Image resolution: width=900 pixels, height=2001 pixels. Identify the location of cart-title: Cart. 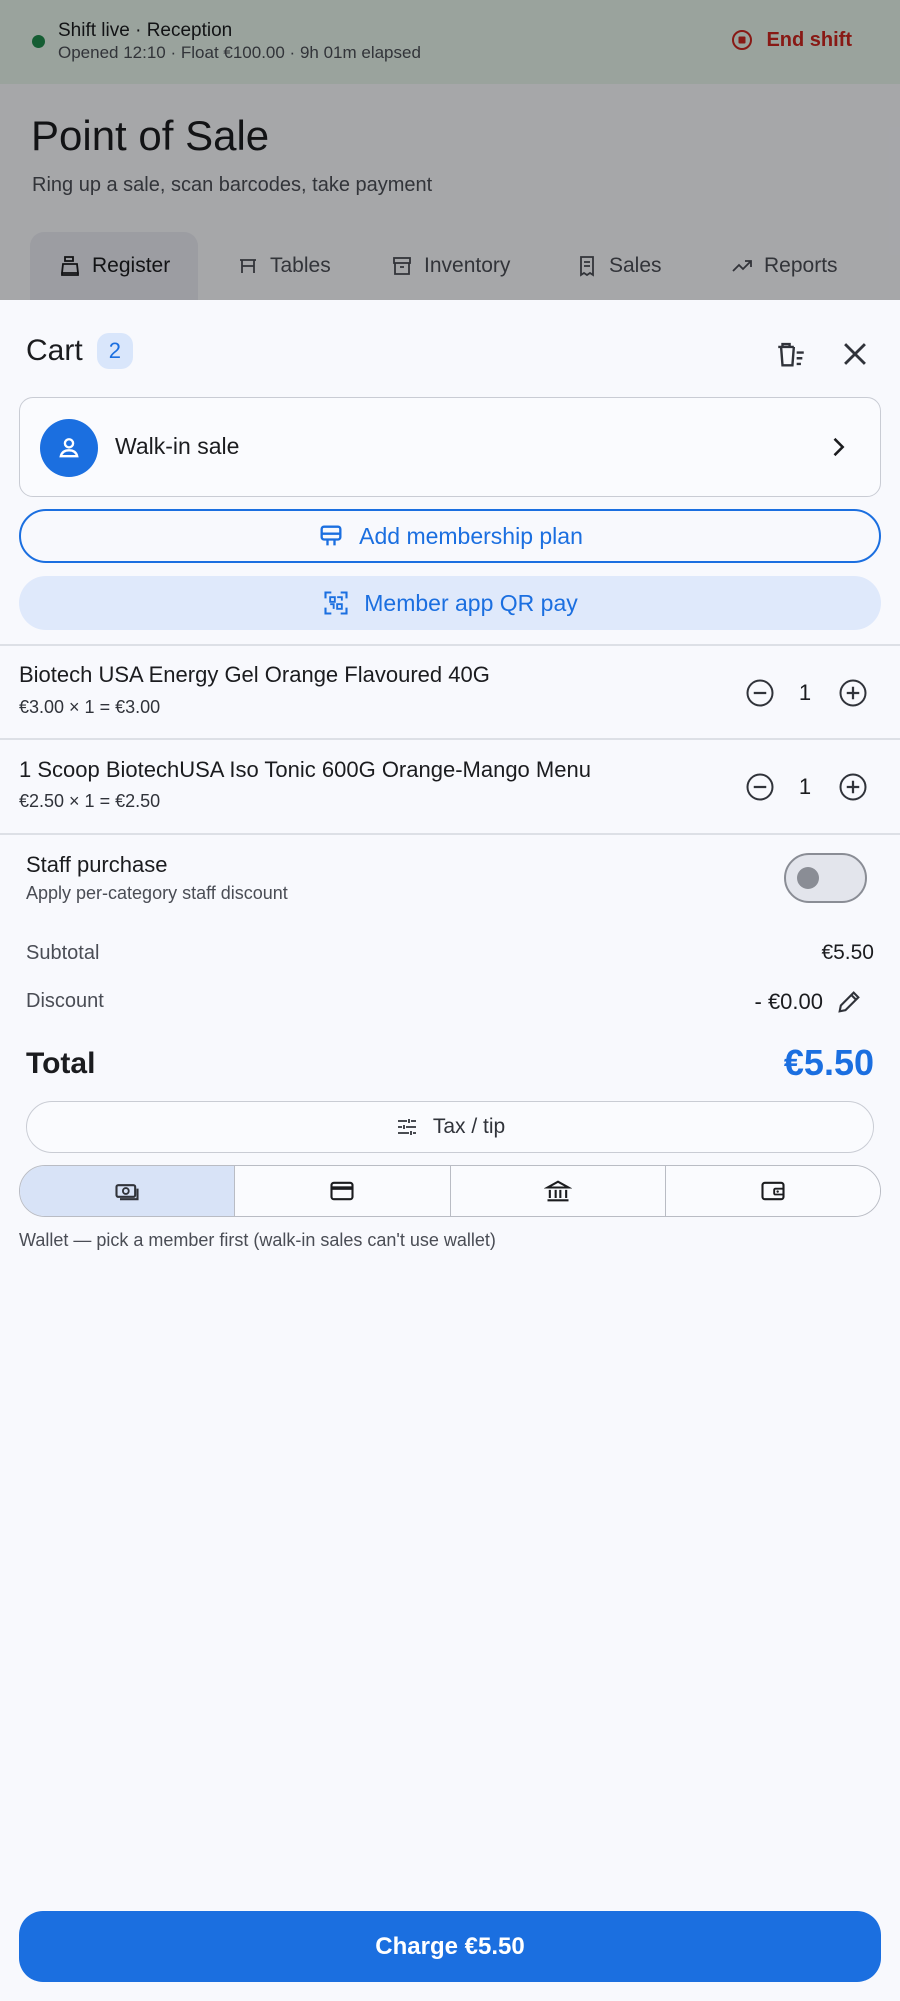
(54, 350).